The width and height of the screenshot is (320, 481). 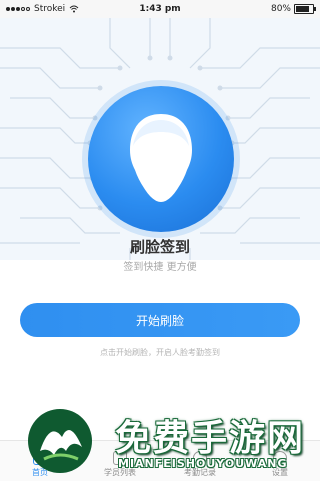 I want to click on wifi-icon, so click(x=74, y=9).